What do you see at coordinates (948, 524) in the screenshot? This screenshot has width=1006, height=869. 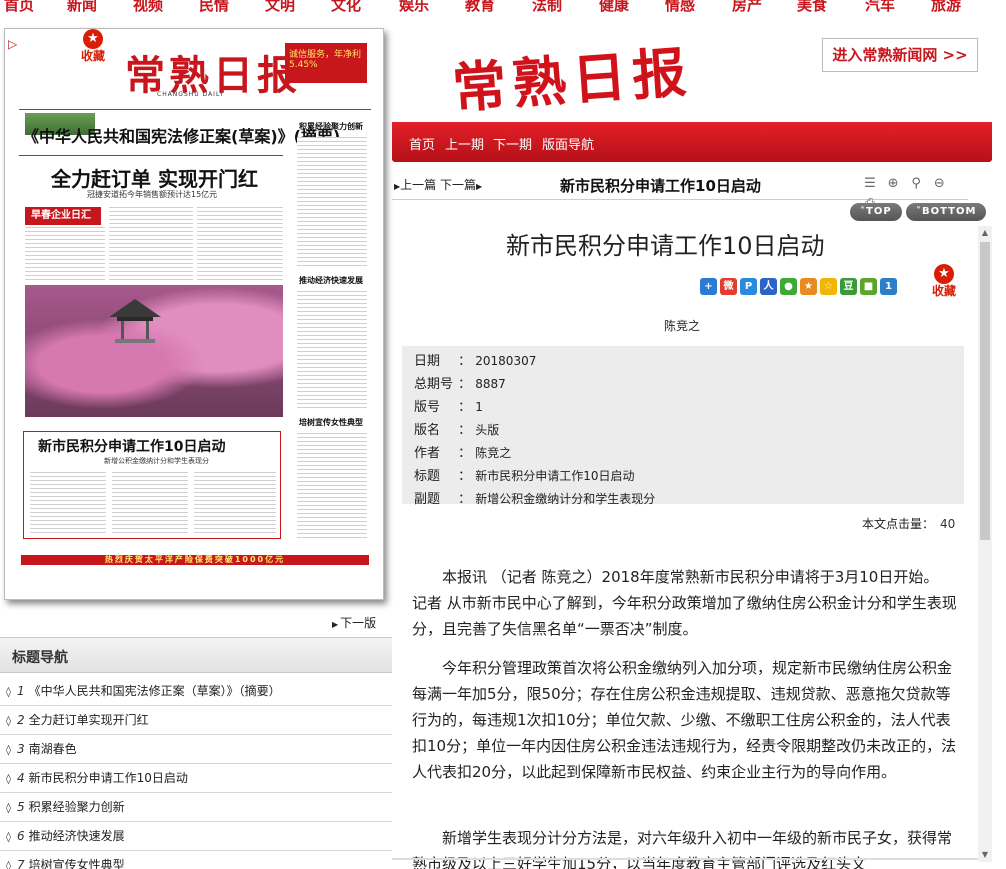 I see `hits-value: 40` at bounding box center [948, 524].